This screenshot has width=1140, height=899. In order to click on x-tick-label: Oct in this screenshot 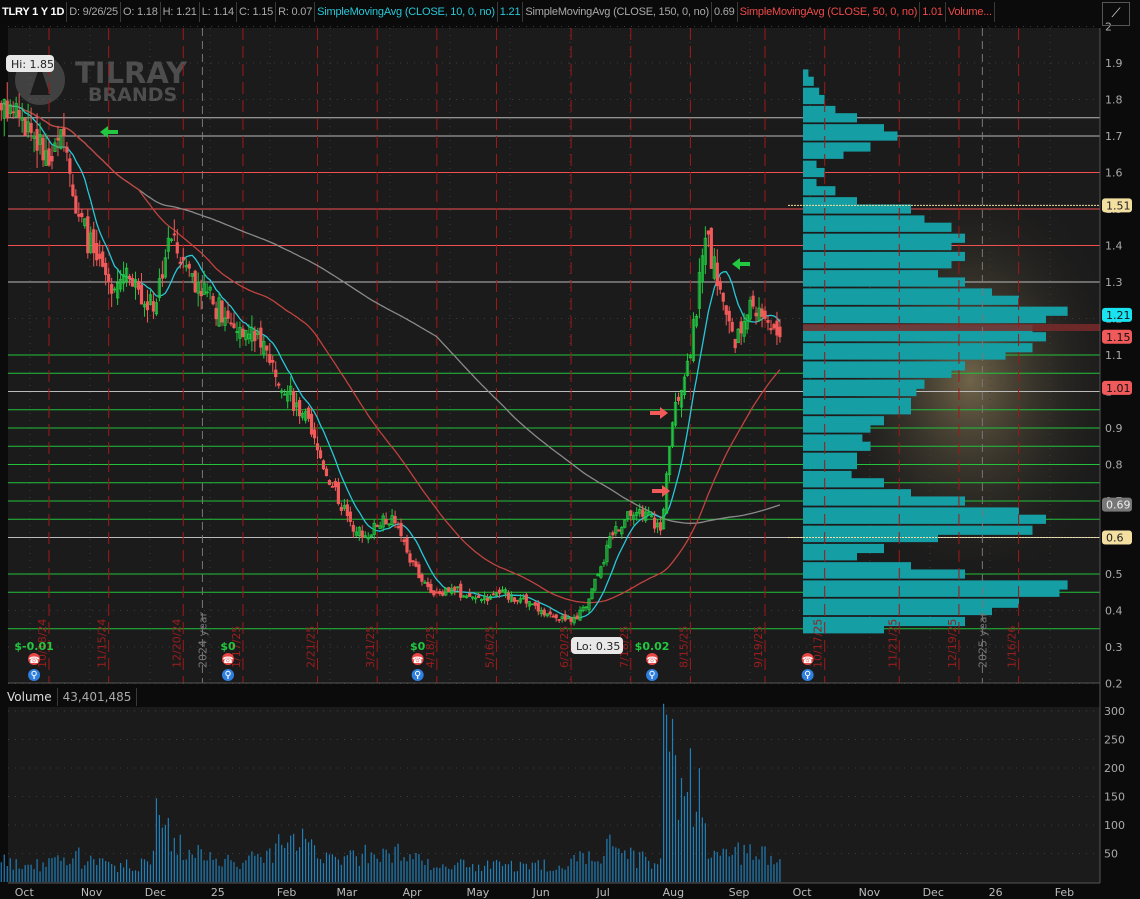, I will do `click(803, 892)`.